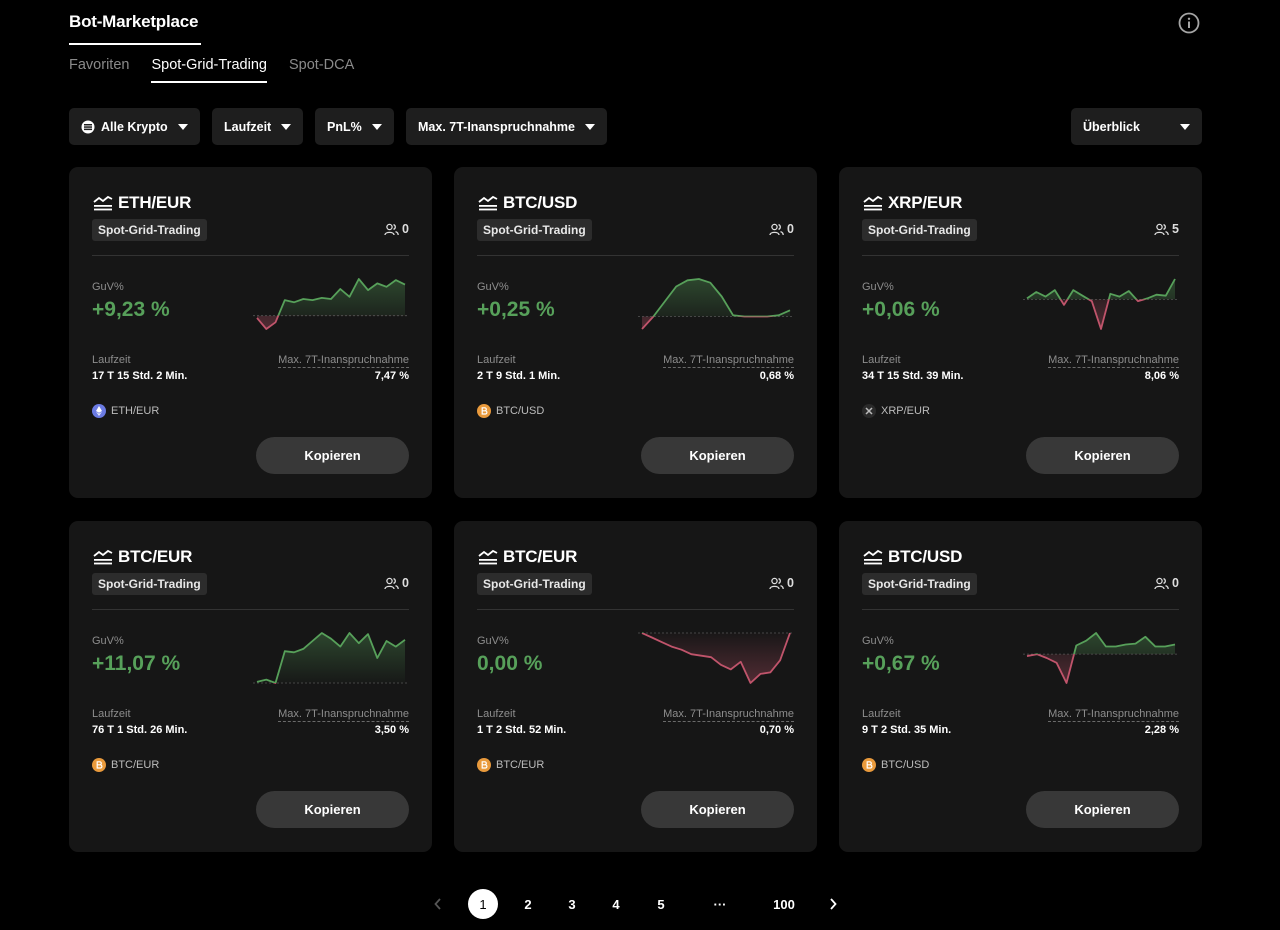 Image resolution: width=1280 pixels, height=930 pixels. I want to click on drawdown-value: 2,28 %, so click(1161, 730).